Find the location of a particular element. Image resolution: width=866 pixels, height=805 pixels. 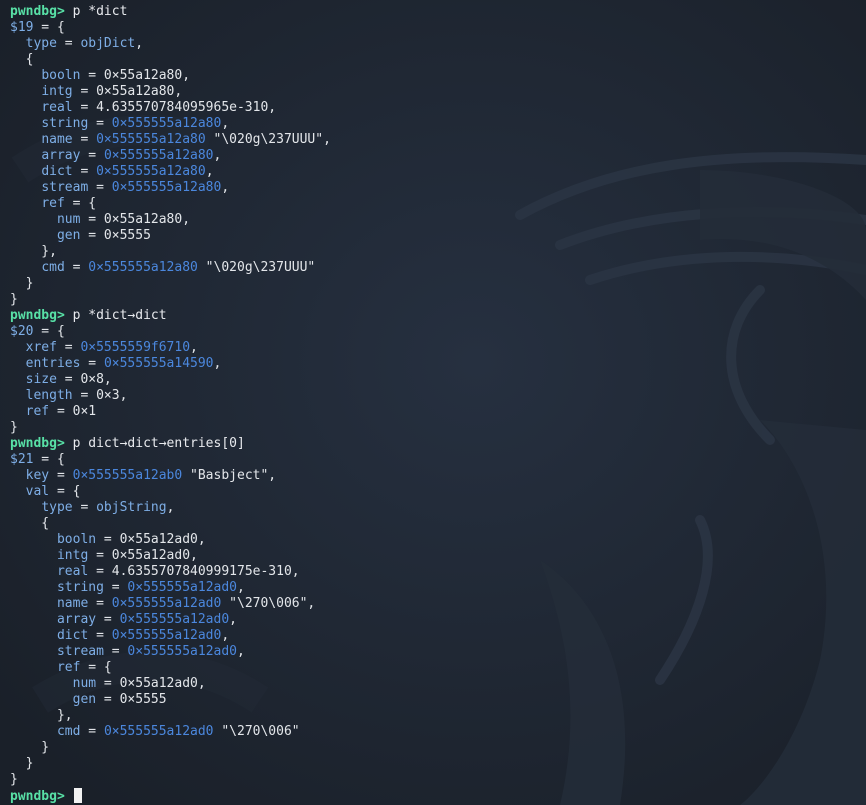

plain-text: { is located at coordinates (30, 523).